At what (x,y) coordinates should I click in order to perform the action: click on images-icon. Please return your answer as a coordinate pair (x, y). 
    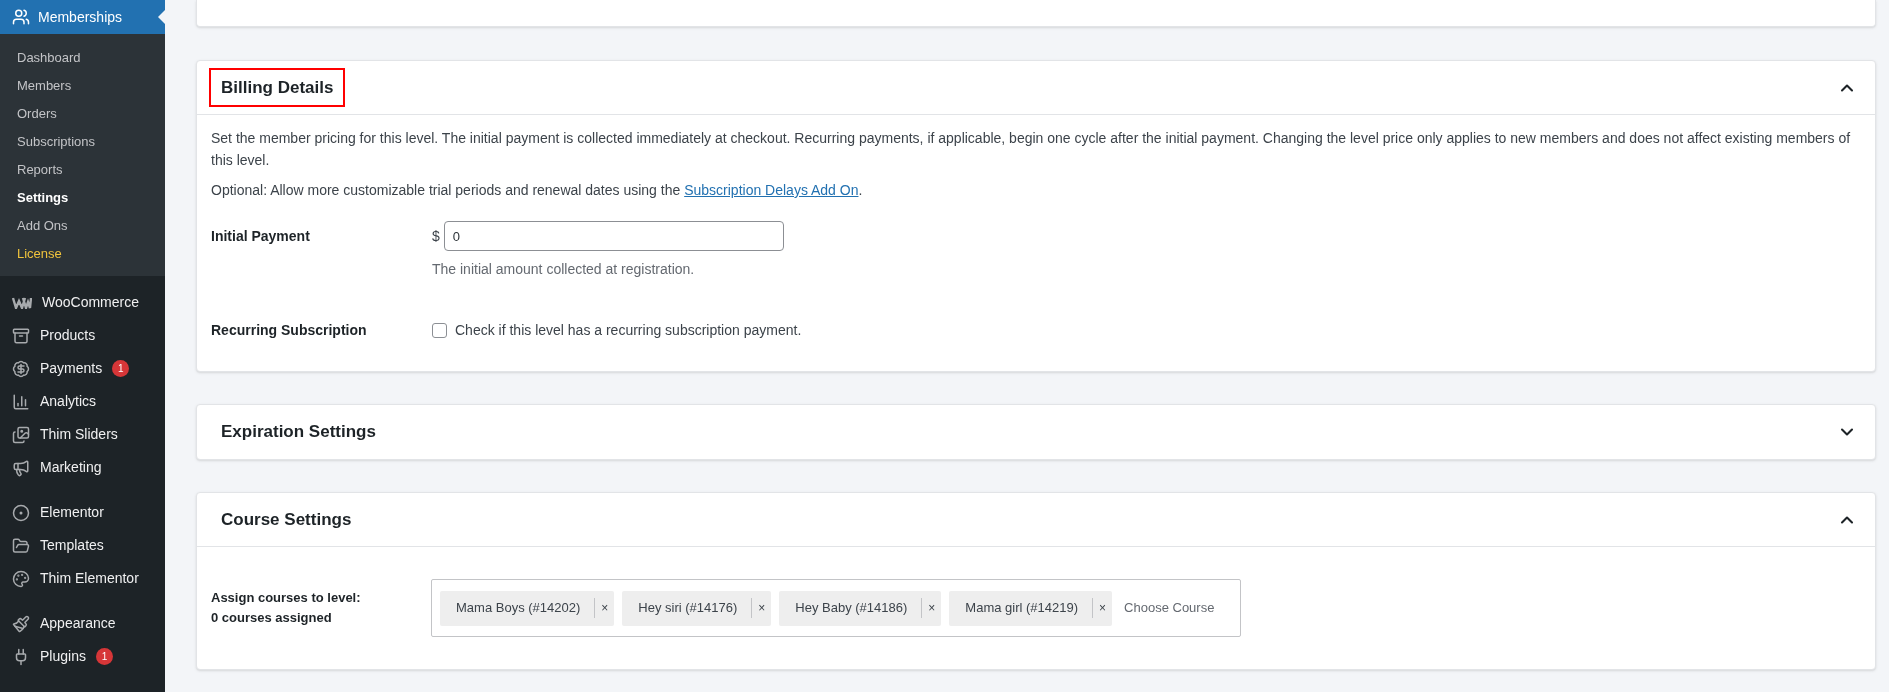
    Looking at the image, I should click on (21, 434).